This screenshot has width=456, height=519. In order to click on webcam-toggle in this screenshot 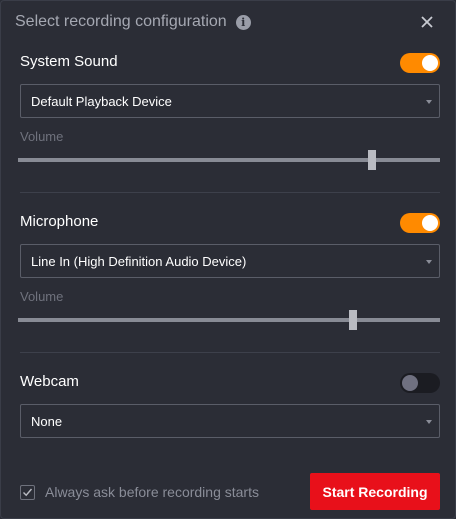, I will do `click(420, 383)`.